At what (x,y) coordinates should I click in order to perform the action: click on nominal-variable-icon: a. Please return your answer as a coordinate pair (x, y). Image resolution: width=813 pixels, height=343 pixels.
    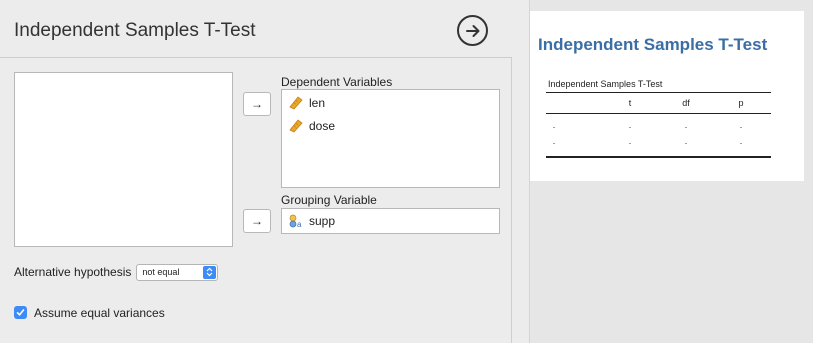
    Looking at the image, I should click on (295, 221).